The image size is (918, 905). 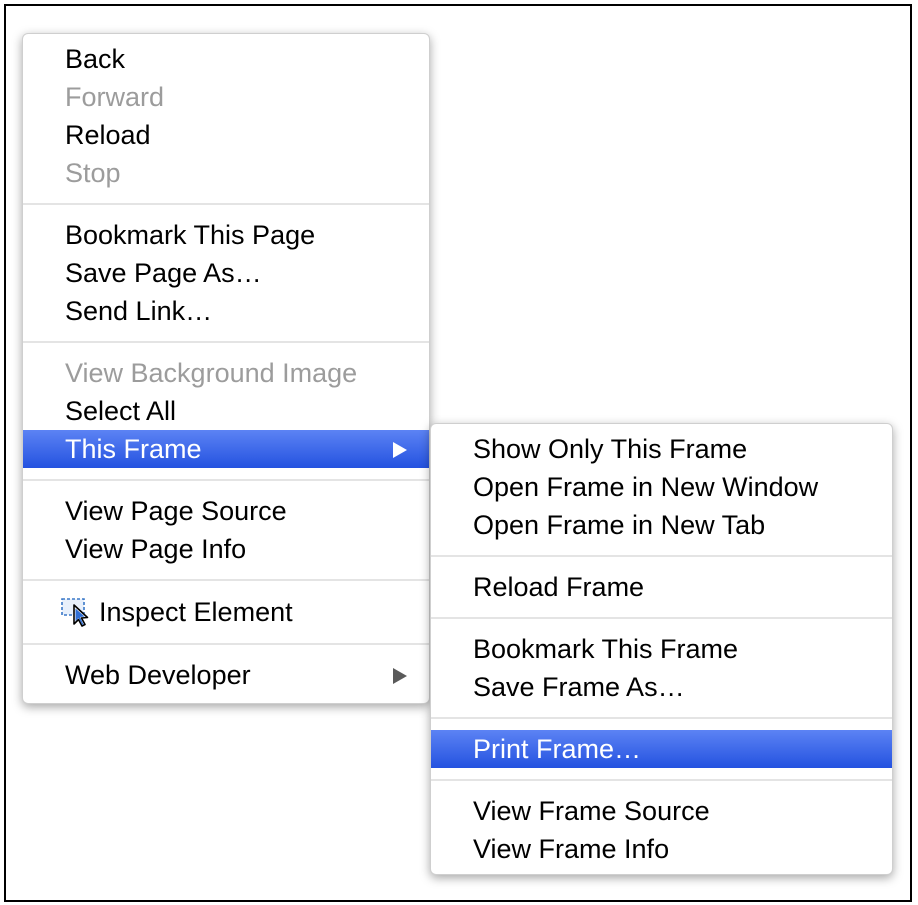 I want to click on menu-item-label: Forward, so click(x=115, y=97).